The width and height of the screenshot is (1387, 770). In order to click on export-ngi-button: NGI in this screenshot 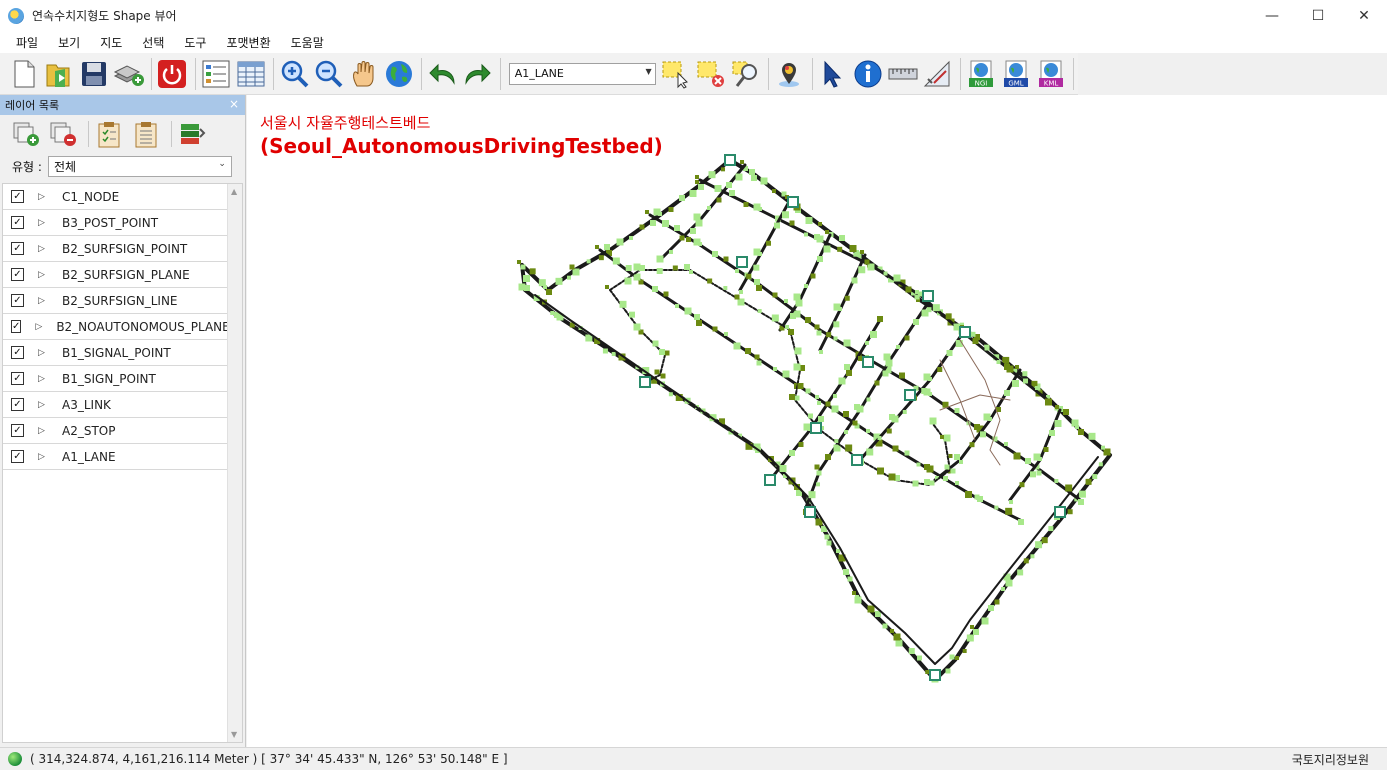, I will do `click(981, 74)`.